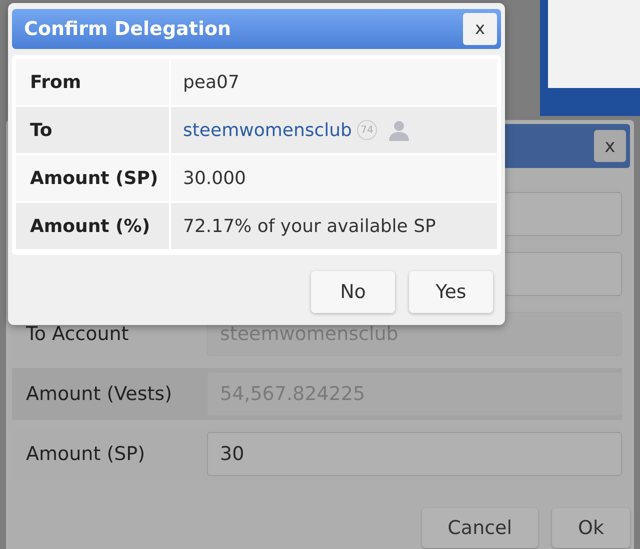 The width and height of the screenshot is (640, 549). Describe the element at coordinates (85, 454) in the screenshot. I see `field-label: Amount (SP)` at that location.